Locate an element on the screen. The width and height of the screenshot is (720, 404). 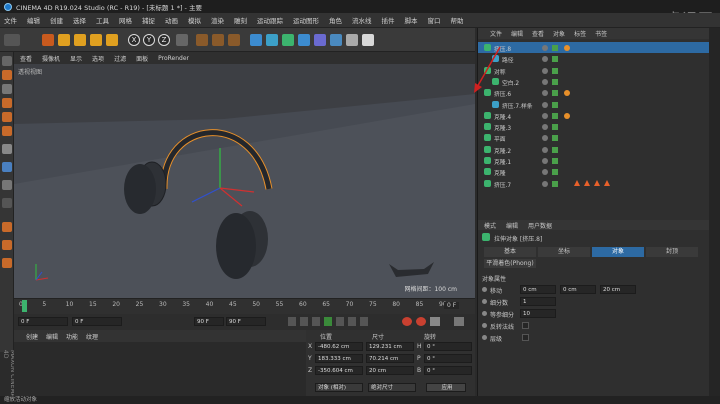
menu-create: 创建 is located at coordinates (56, 20).